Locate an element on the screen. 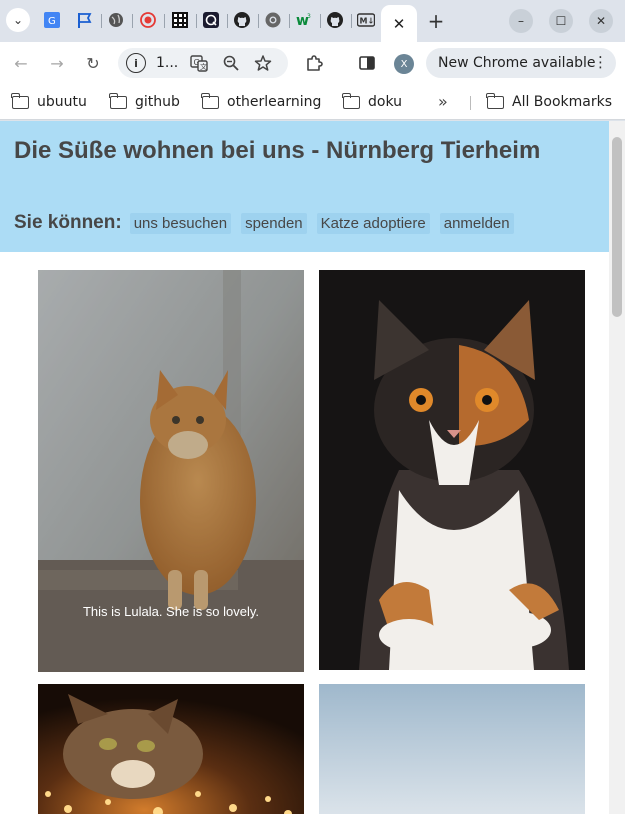 The height and width of the screenshot is (814, 625). svg-text: 3 is located at coordinates (309, 16).